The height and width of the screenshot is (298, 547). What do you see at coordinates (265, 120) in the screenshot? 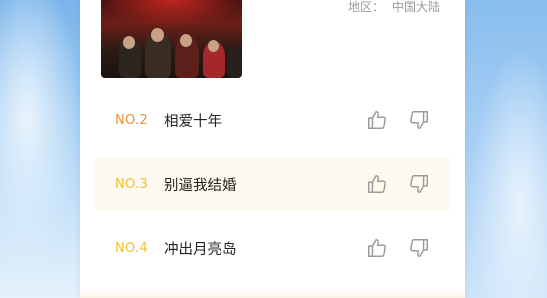
I see `show-title: 相爱十年` at bounding box center [265, 120].